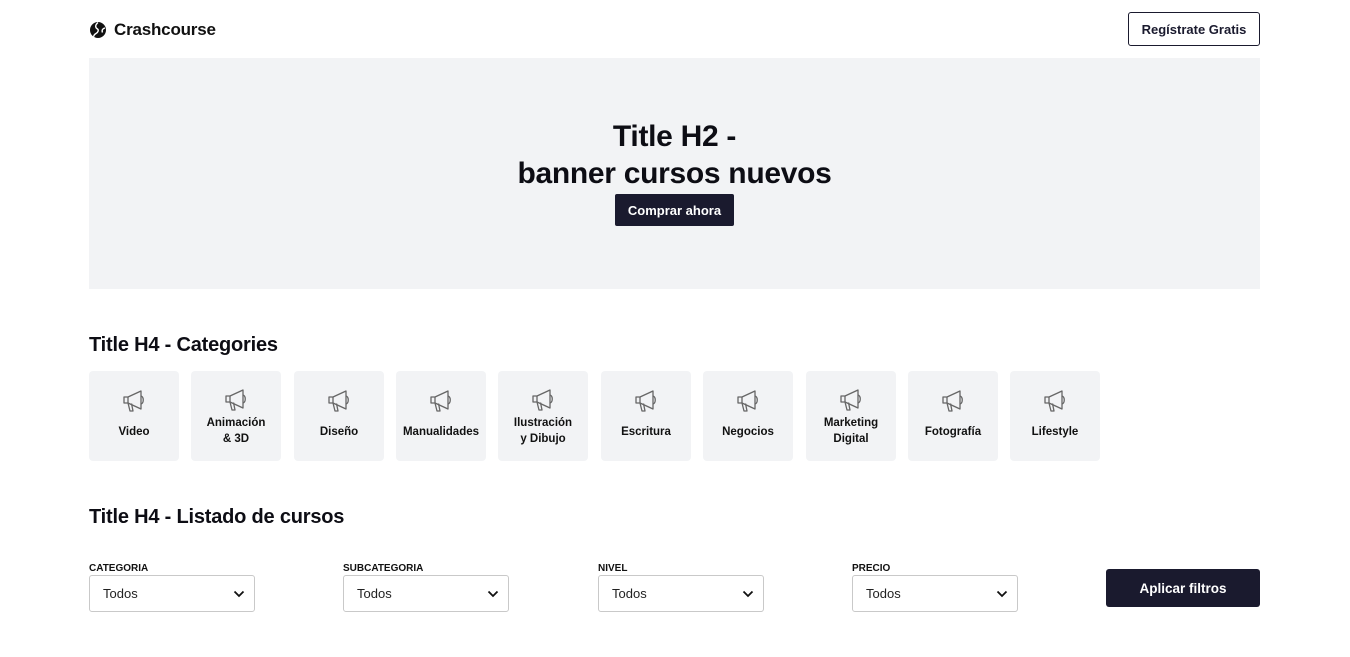  What do you see at coordinates (339, 416) in the screenshot?
I see `category-card: Diseño` at bounding box center [339, 416].